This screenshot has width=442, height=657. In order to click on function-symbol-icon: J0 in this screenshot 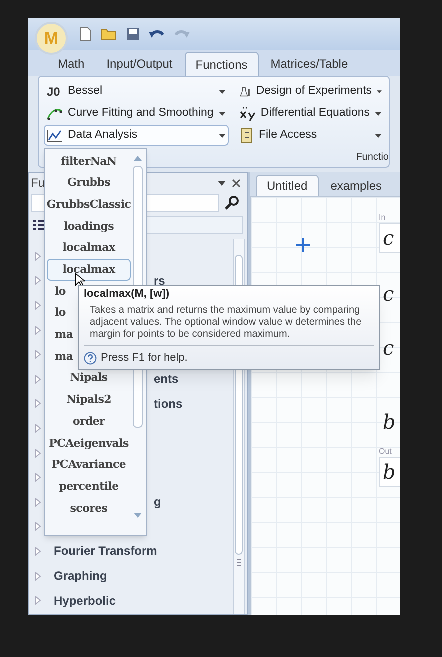, I will do `click(55, 91)`.